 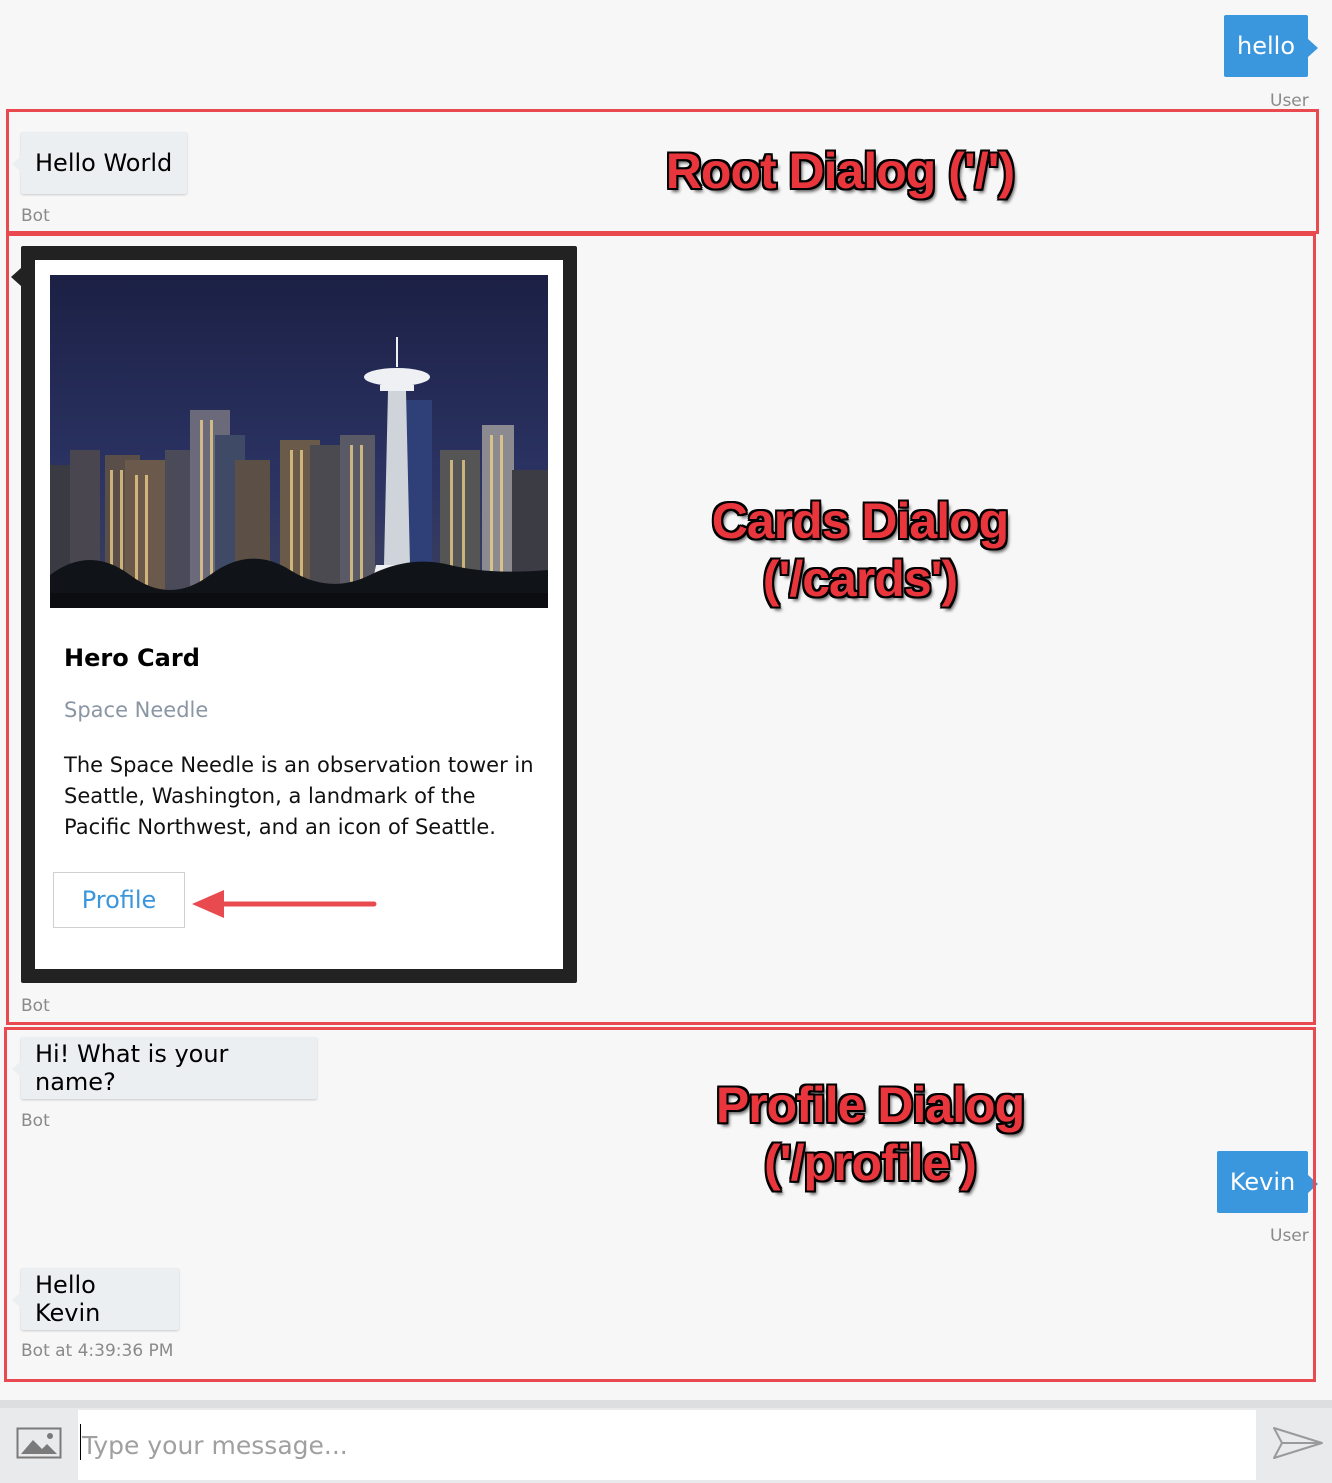 I want to click on bot-message-name-prompt: Hi! What is your name?, so click(x=164, y=1068).